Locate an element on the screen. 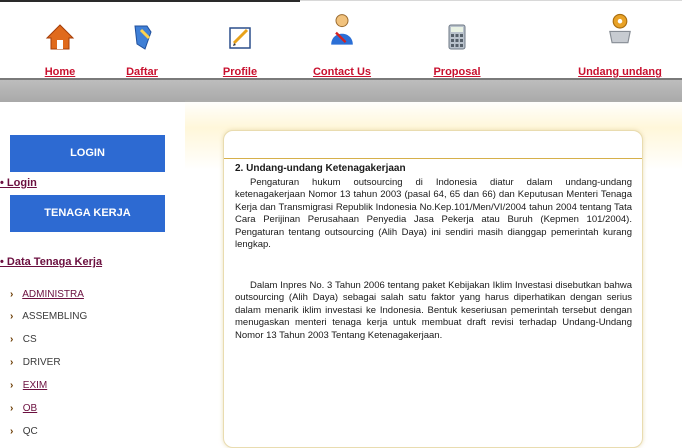  login-link: • Login is located at coordinates (18, 183).